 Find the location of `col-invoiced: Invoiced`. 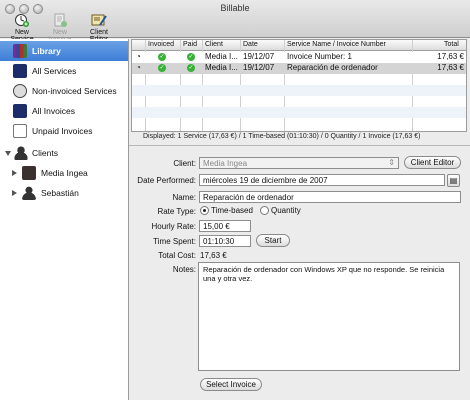

col-invoiced: Invoiced is located at coordinates (160, 44).